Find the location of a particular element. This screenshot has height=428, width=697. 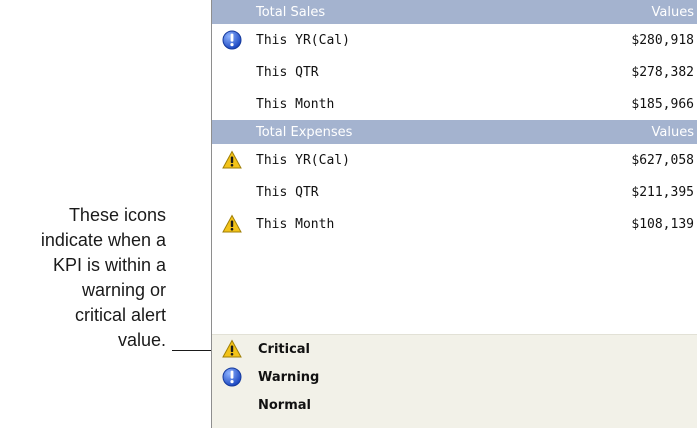

sales-section-header: Total Sales Values is located at coordinates (454, 12).